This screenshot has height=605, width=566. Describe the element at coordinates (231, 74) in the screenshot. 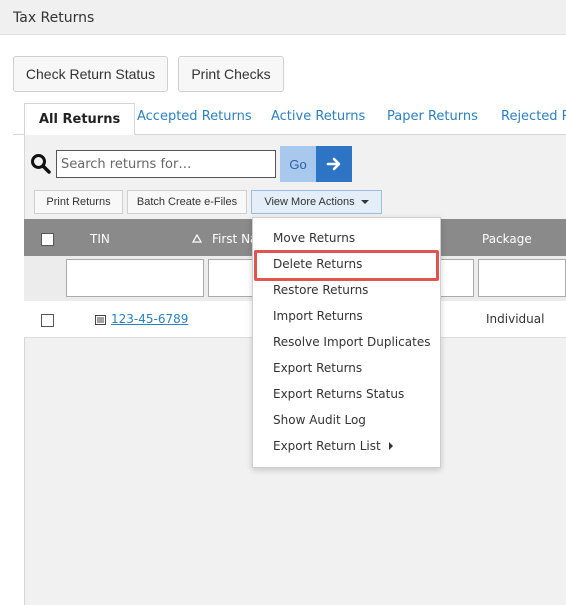

I see `print-checks-button: Print Checks` at that location.